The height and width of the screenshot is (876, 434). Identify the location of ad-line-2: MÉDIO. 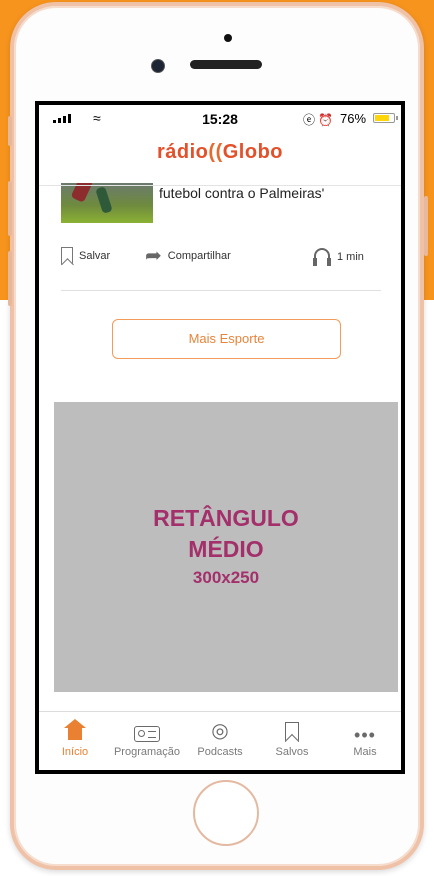
(226, 549).